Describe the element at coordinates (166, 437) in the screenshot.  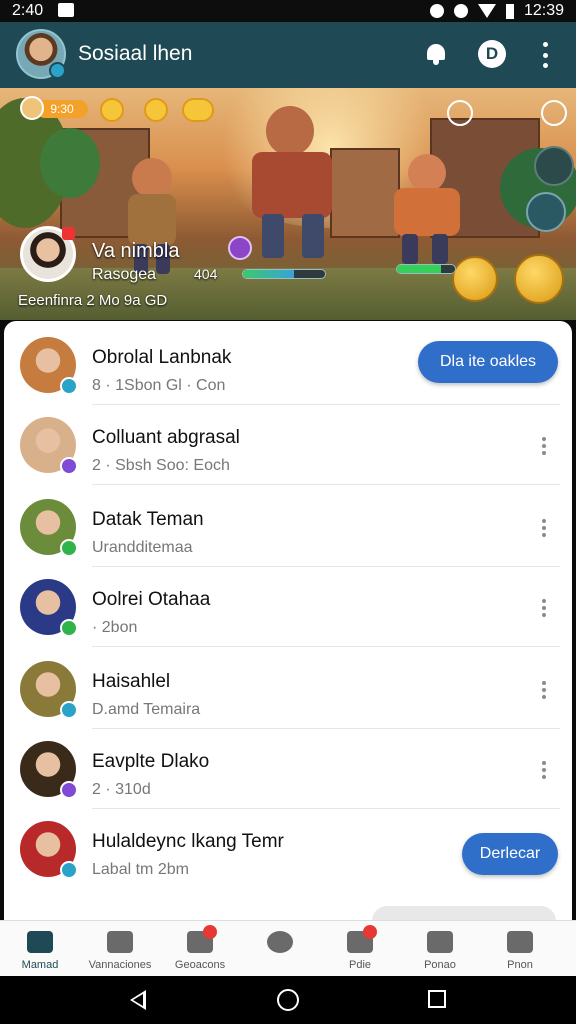
I see `friend-name: Colluant abgrasal` at that location.